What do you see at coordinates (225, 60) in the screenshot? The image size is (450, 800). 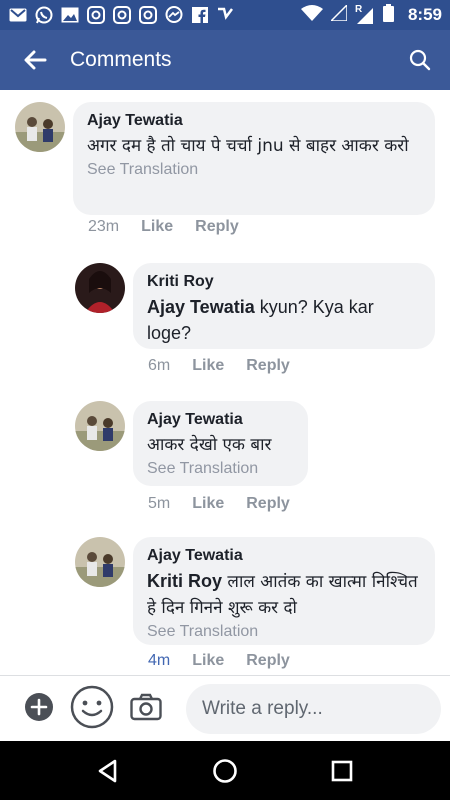 I see `app-bar: Comments` at bounding box center [225, 60].